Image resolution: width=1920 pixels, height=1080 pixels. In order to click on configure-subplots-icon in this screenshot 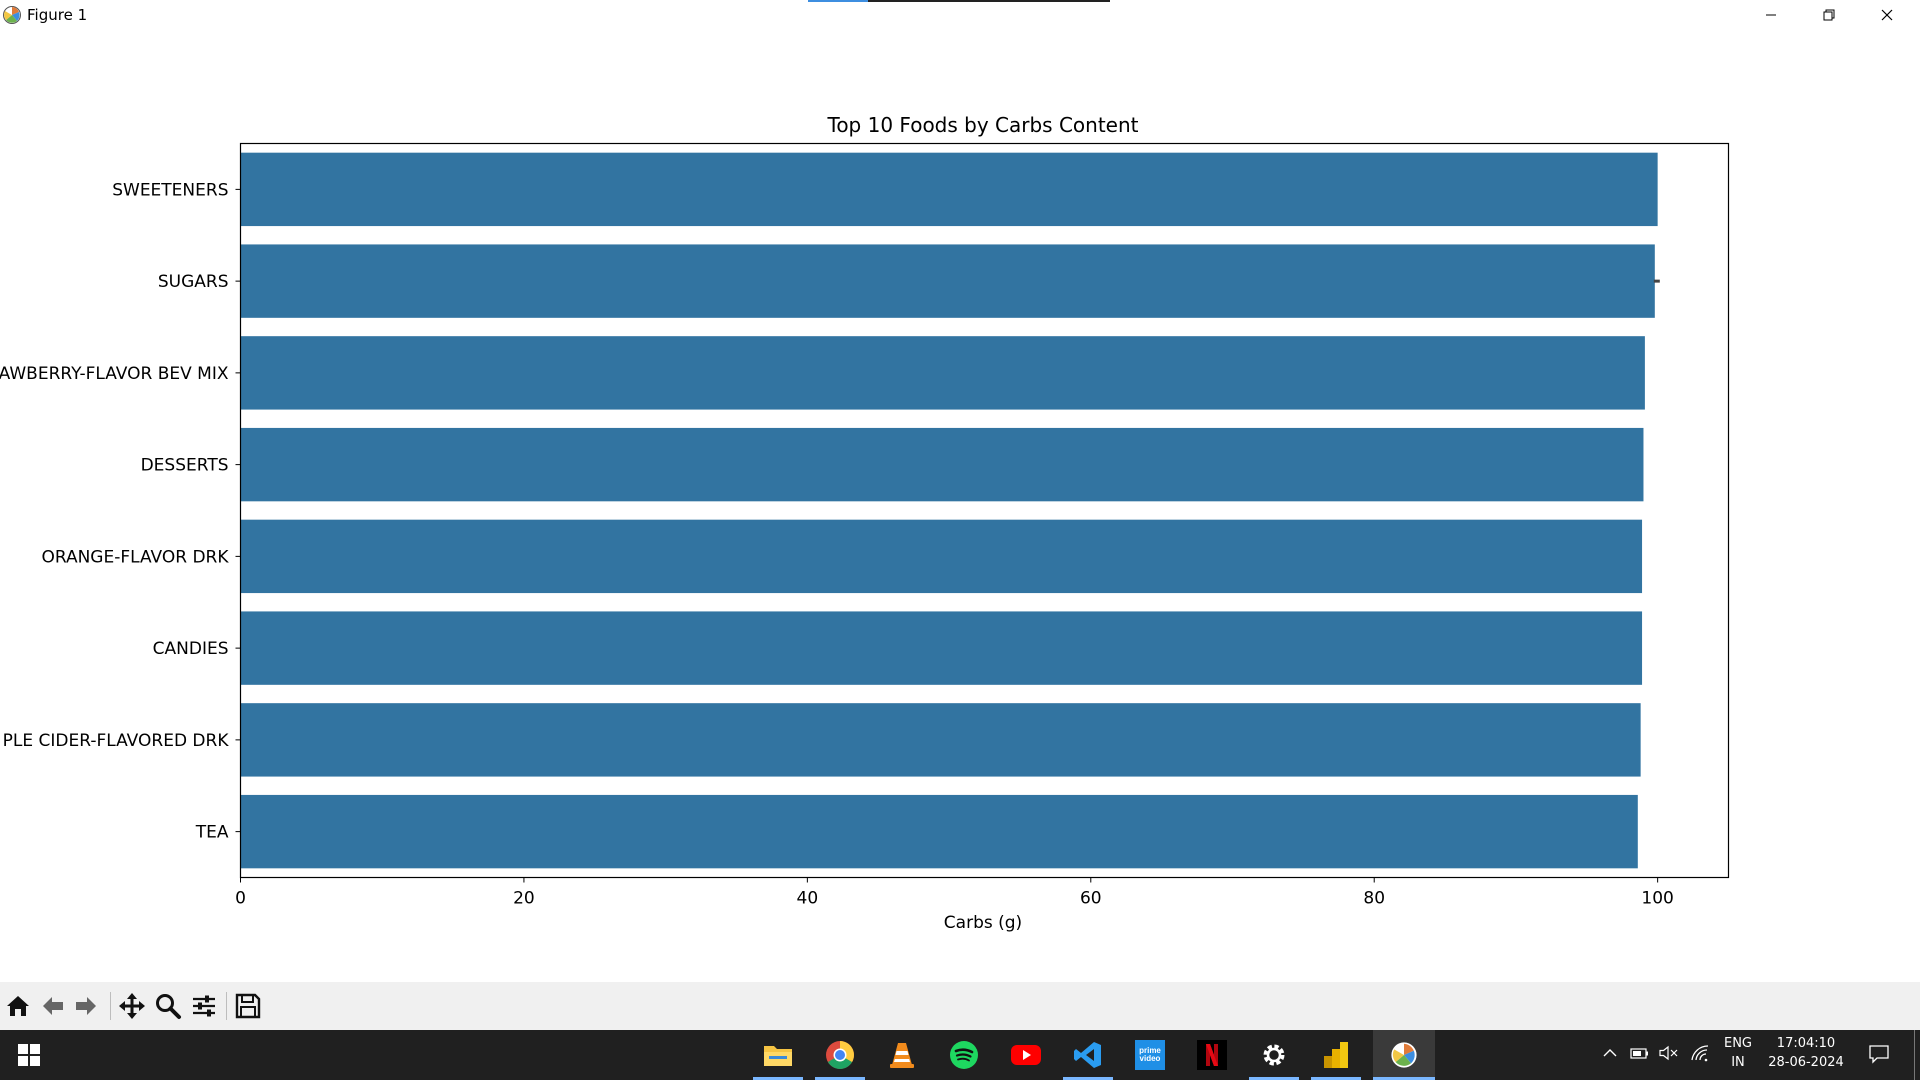, I will do `click(204, 1006)`.